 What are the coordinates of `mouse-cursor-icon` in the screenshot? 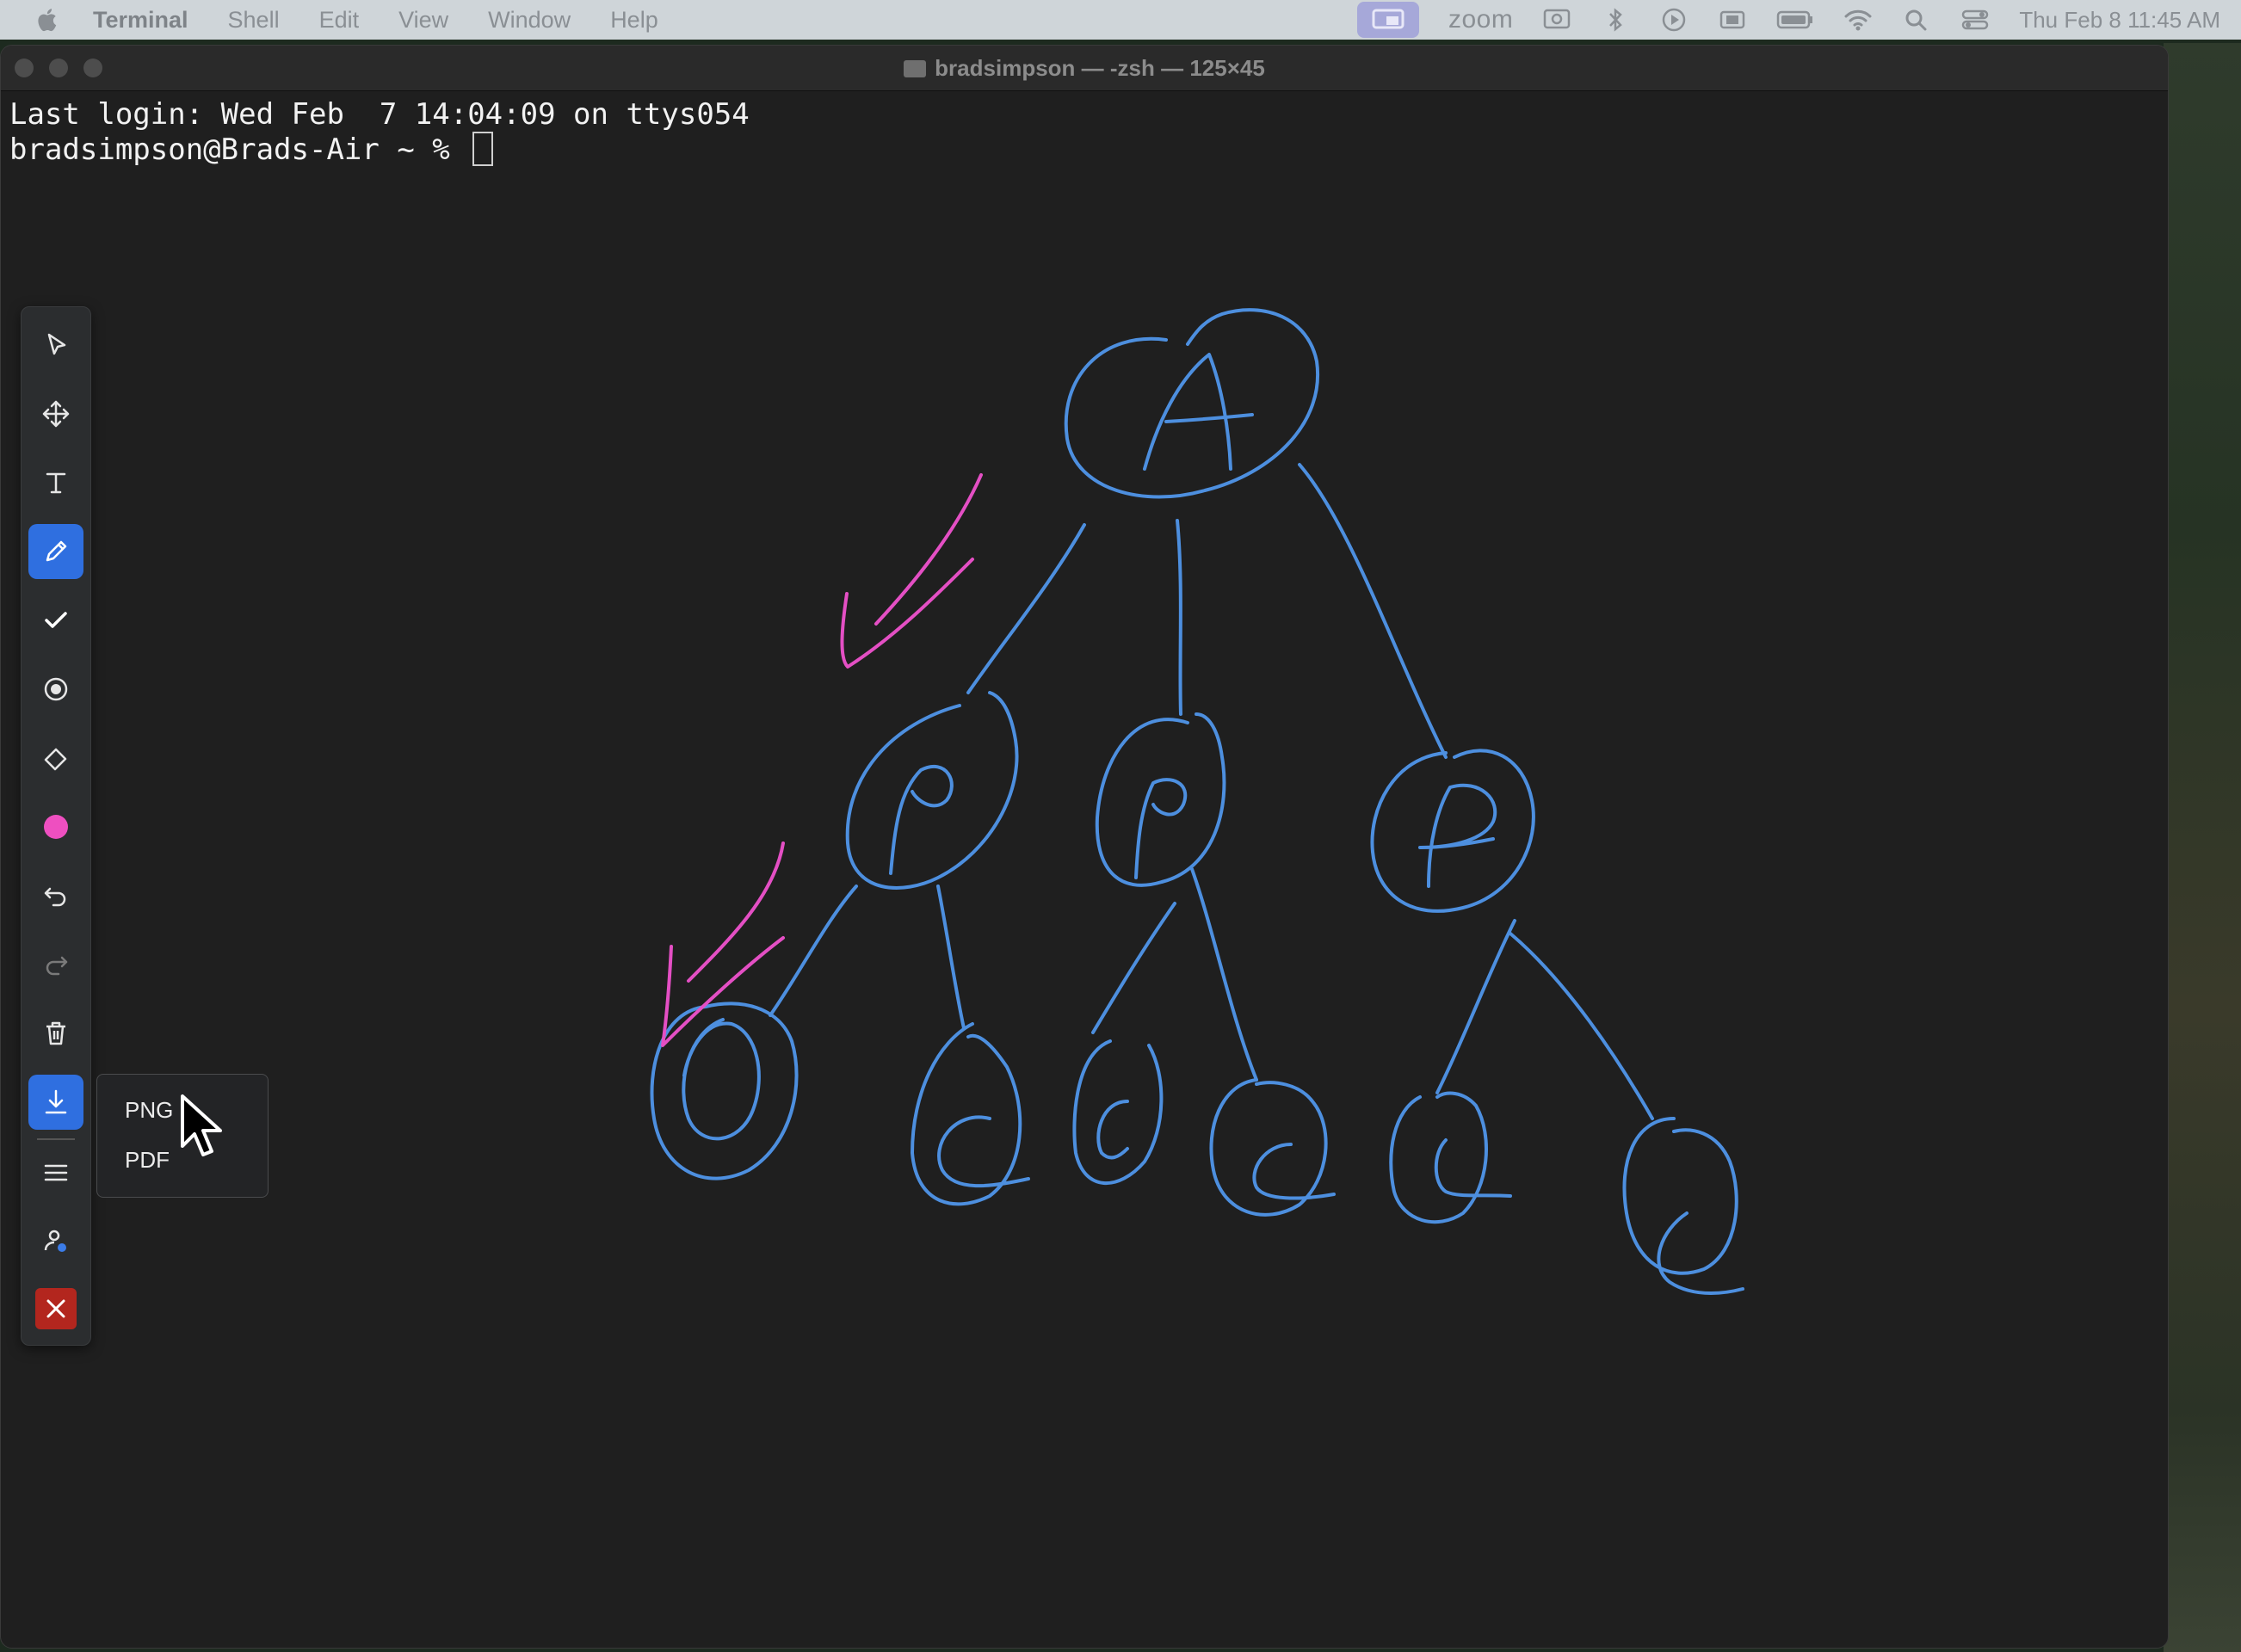 It's located at (201, 1125).